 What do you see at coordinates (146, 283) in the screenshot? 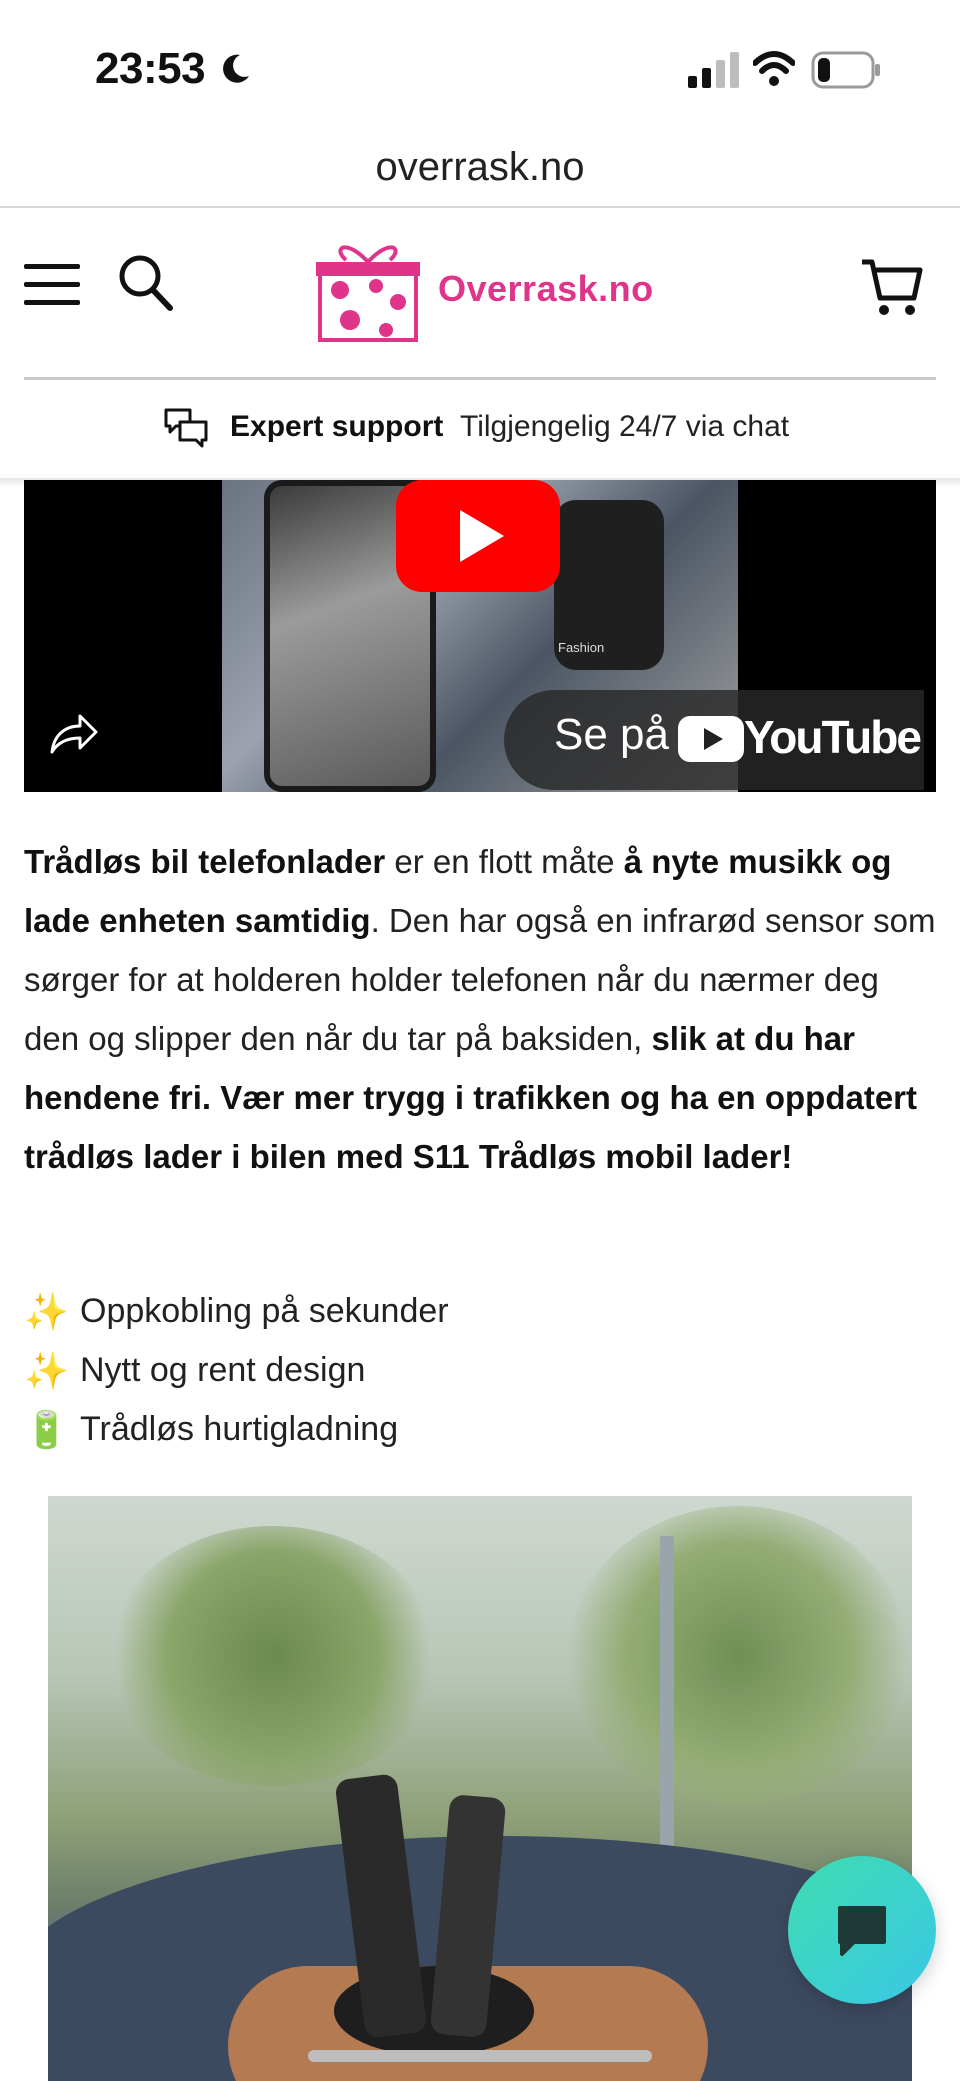
I see `search-icon` at bounding box center [146, 283].